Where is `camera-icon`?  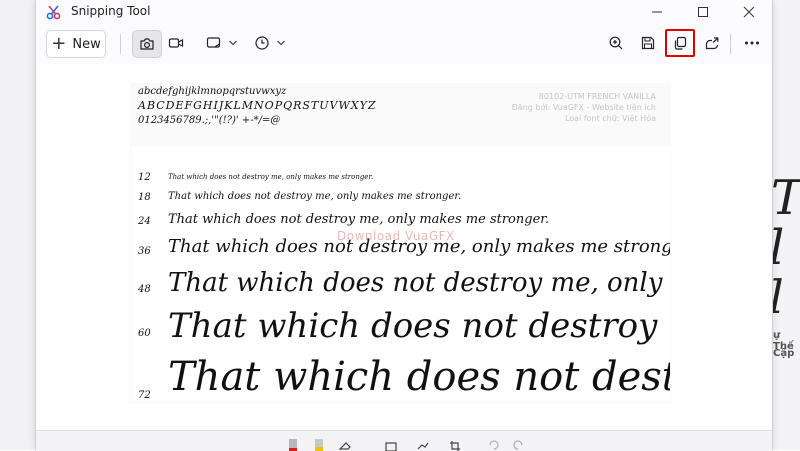
camera-icon is located at coordinates (147, 44).